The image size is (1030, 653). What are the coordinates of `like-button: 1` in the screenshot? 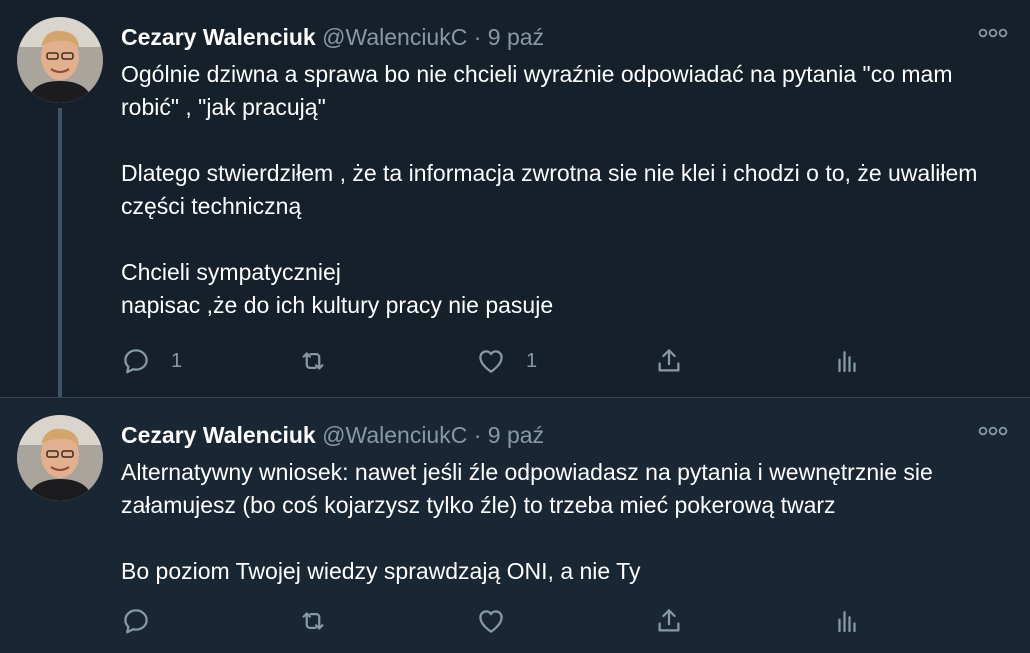 It's located at (506, 361).